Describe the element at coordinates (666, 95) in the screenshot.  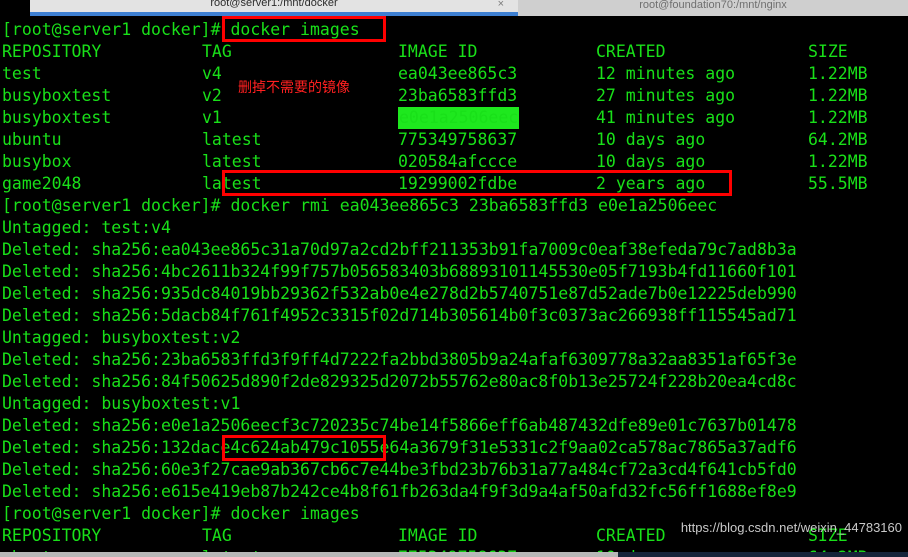
I see `cell-created: 27 minutes ago` at that location.